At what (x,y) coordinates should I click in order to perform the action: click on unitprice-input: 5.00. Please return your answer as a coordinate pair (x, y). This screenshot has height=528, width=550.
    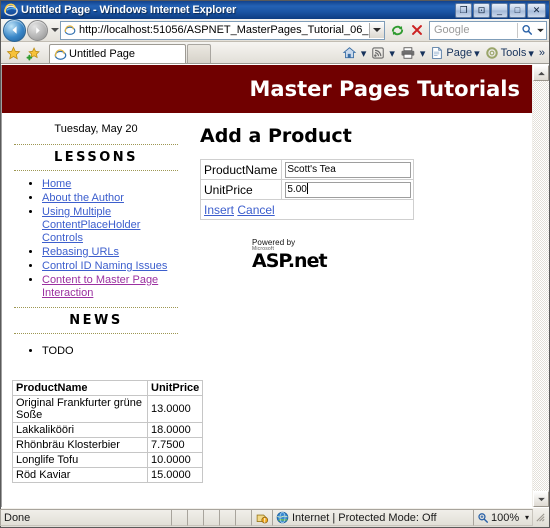
    Looking at the image, I should click on (348, 189).